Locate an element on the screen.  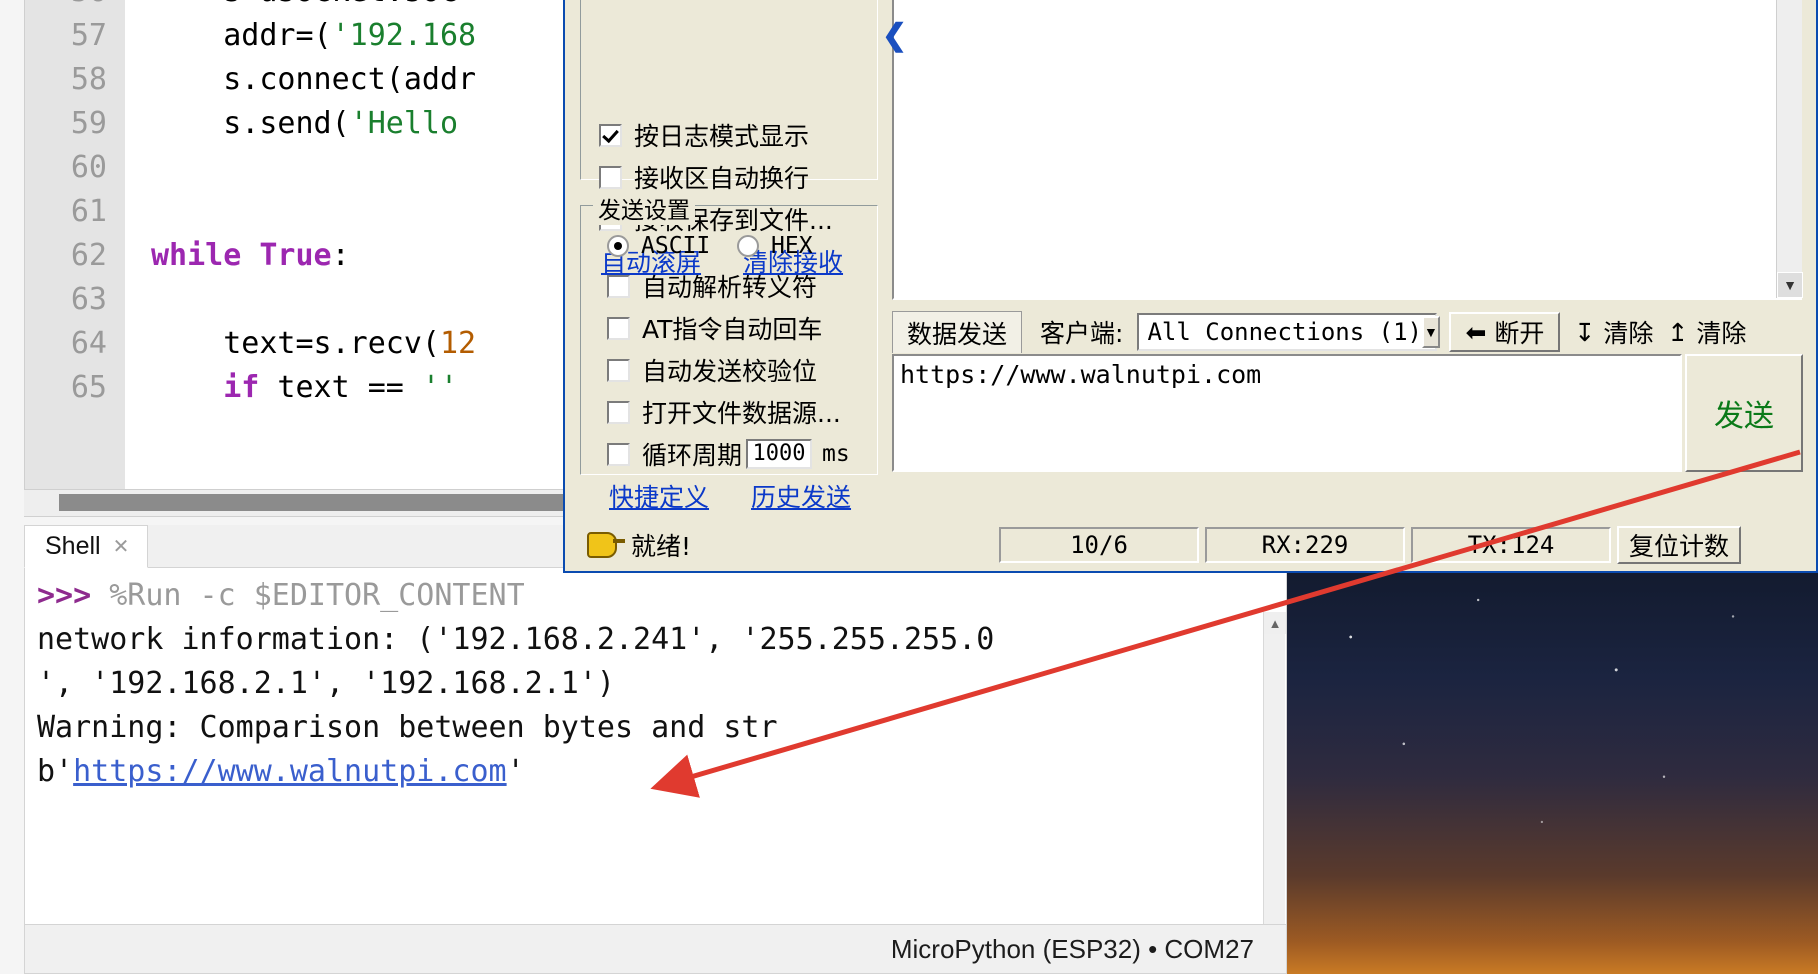
left-arrow-icon: ⬅ is located at coordinates (1476, 332).